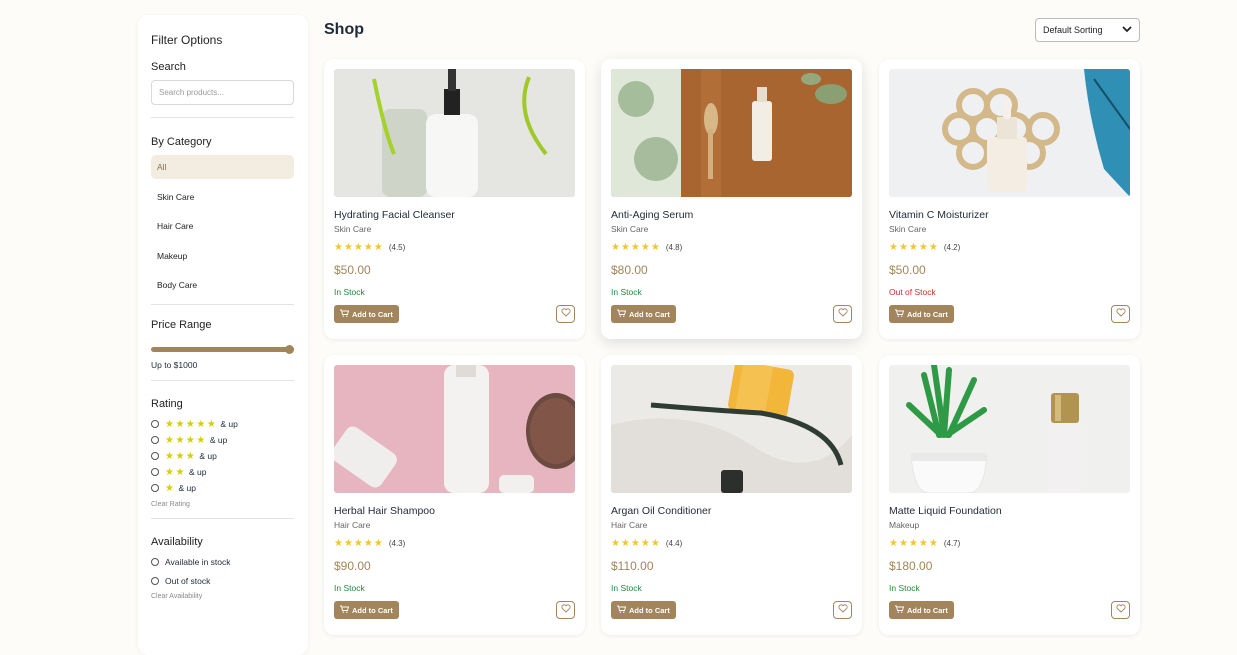 Image resolution: width=1237 pixels, height=655 pixels. I want to click on availability-option-out-of-stock: Out of stock, so click(223, 580).